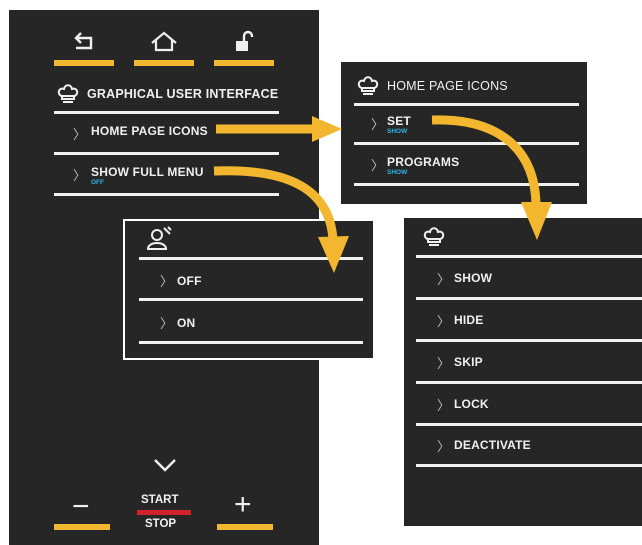 Image resolution: width=642 pixels, height=545 pixels. Describe the element at coordinates (260, 324) in the screenshot. I see `option-on: 〉 ON` at that location.